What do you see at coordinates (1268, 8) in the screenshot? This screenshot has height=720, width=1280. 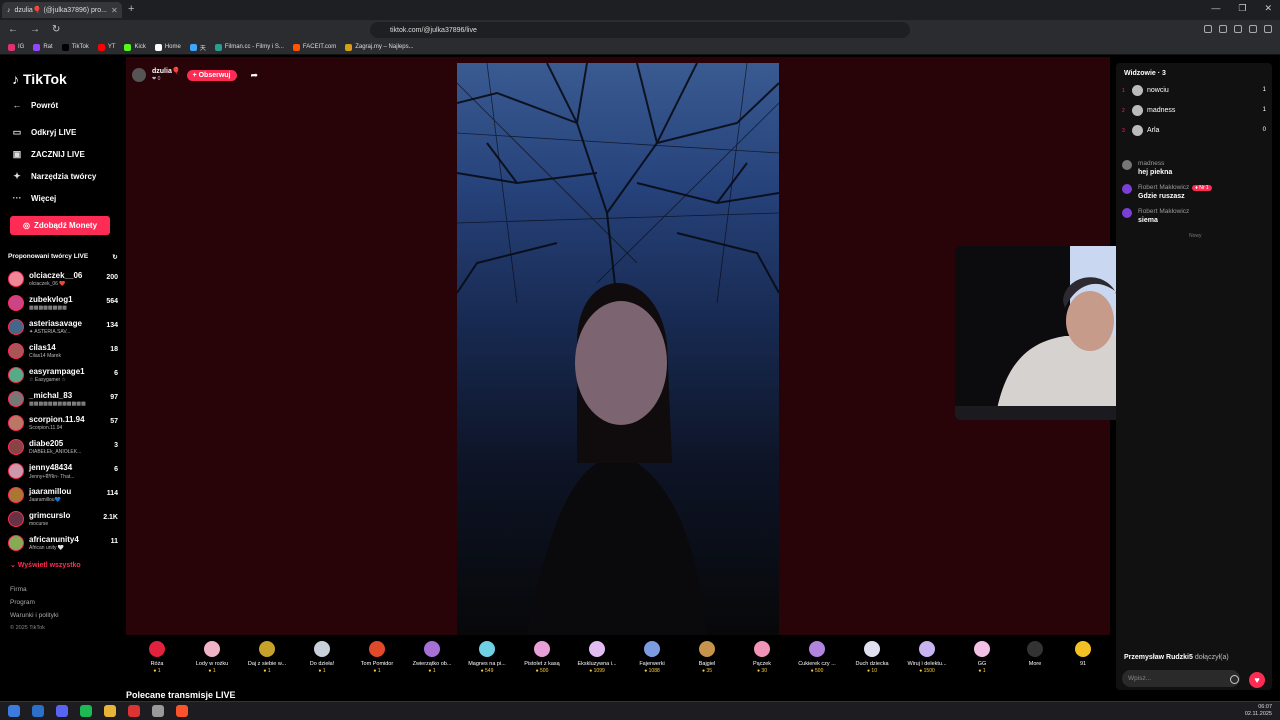 I see `close-window-icon: ✕` at bounding box center [1268, 8].